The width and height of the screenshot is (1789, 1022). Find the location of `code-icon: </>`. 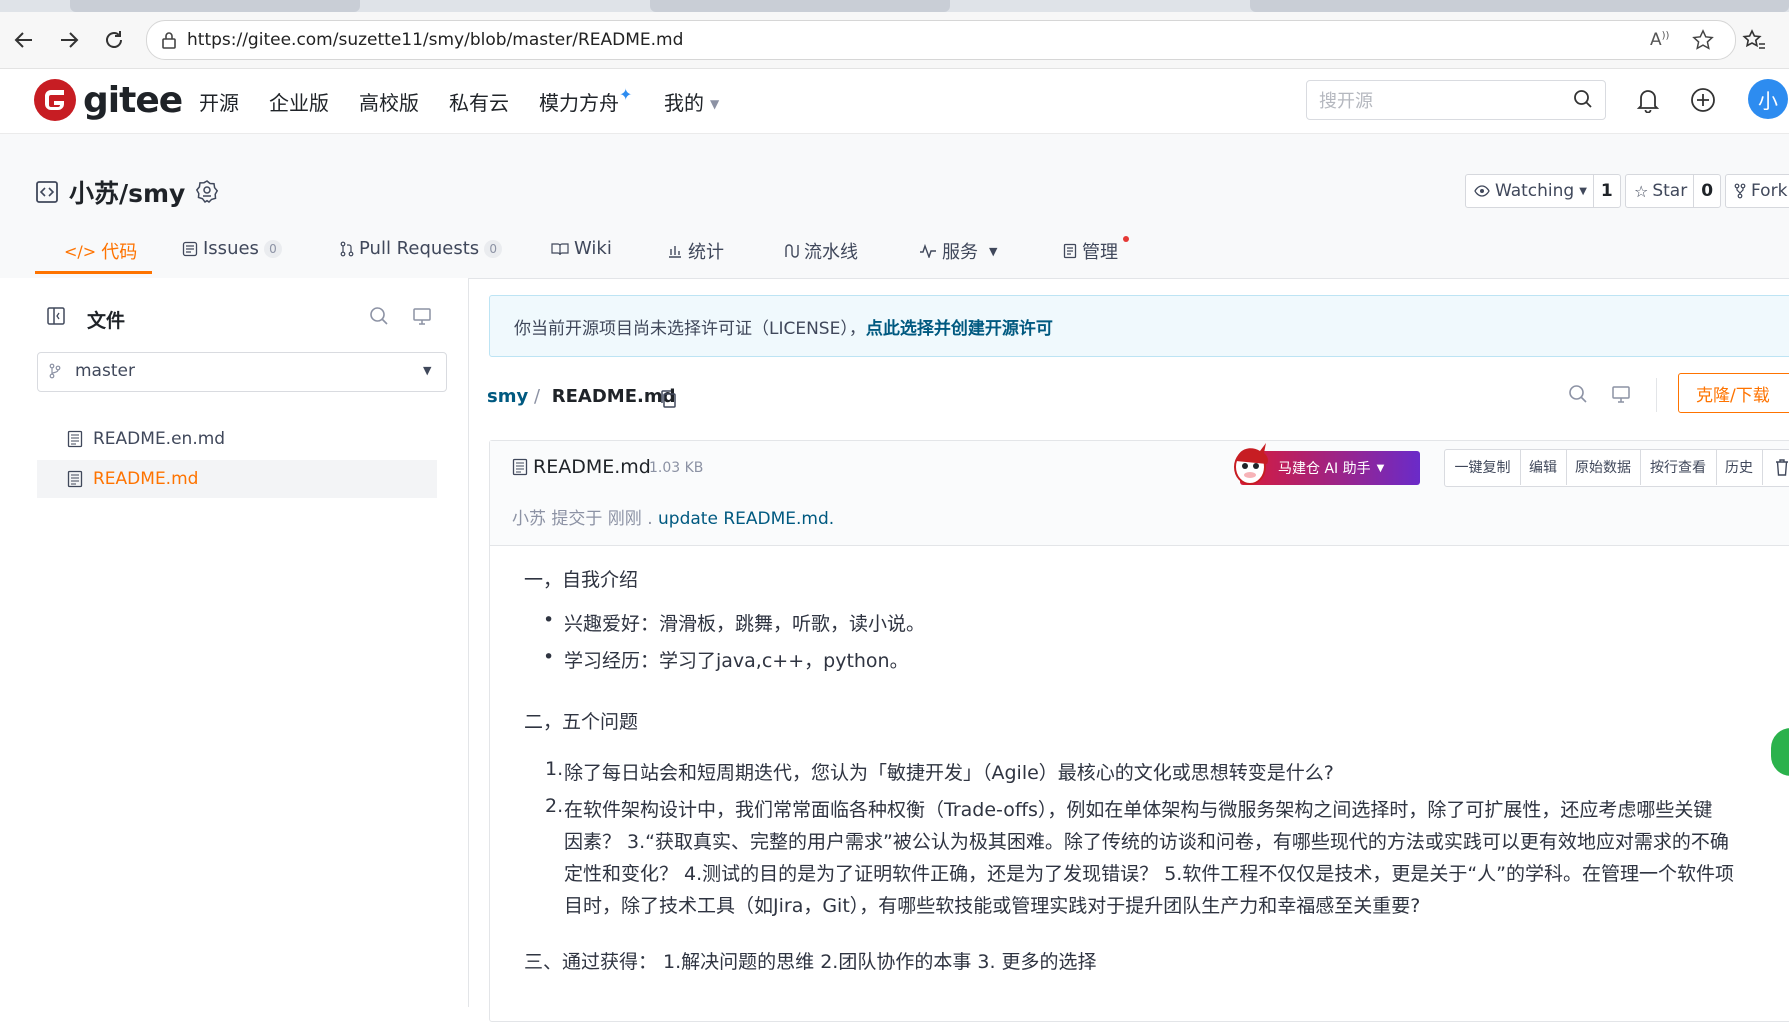

code-icon: </> is located at coordinates (80, 251).